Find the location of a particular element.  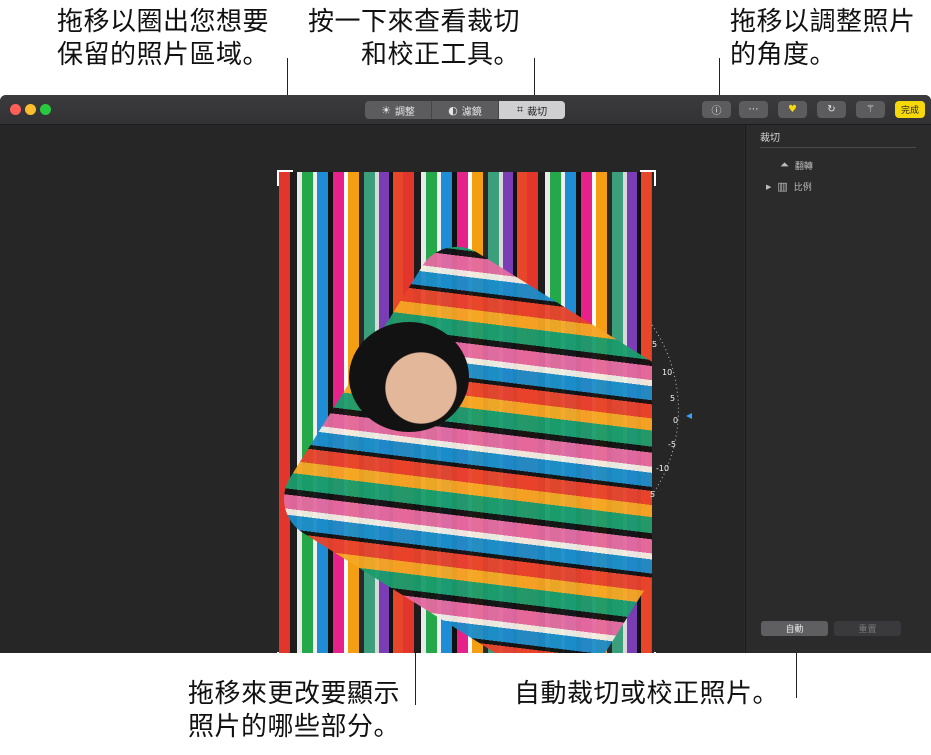

filter-circles-icon: ◐ is located at coordinates (453, 110).